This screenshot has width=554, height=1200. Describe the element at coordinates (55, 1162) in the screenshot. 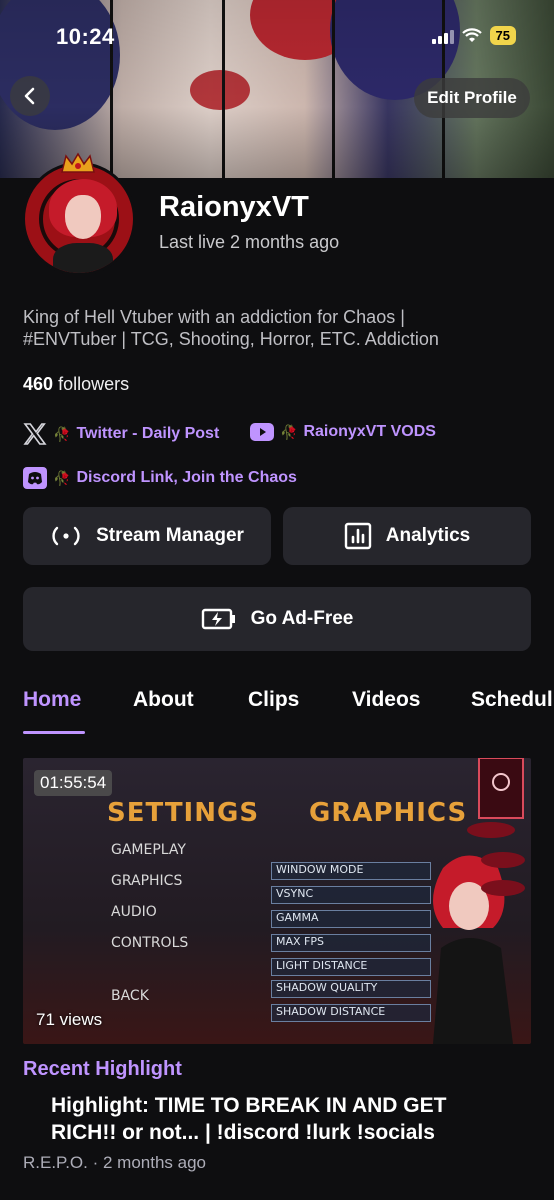

I see `video-category: R.E.P.O.` at that location.